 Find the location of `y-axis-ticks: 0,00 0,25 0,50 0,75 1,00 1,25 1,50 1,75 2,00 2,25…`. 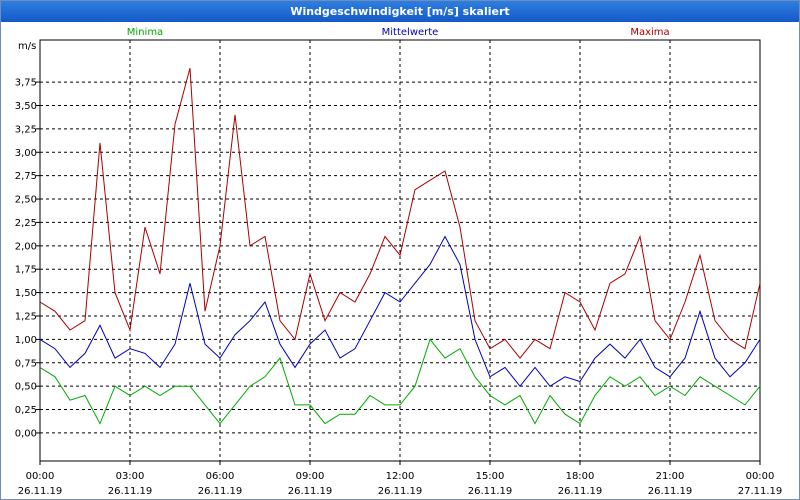

y-axis-ticks: 0,00 0,25 0,50 0,75 1,00 1,25 1,50 1,75 2,00 2,25… is located at coordinates (27, 258).